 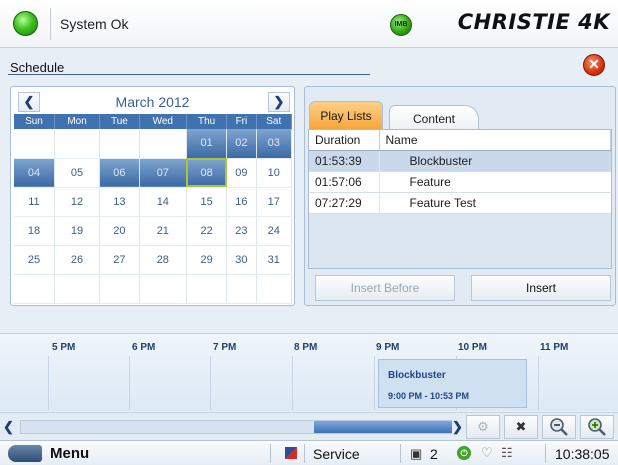 What do you see at coordinates (416, 454) in the screenshot?
I see `projector-icon: ▣` at bounding box center [416, 454].